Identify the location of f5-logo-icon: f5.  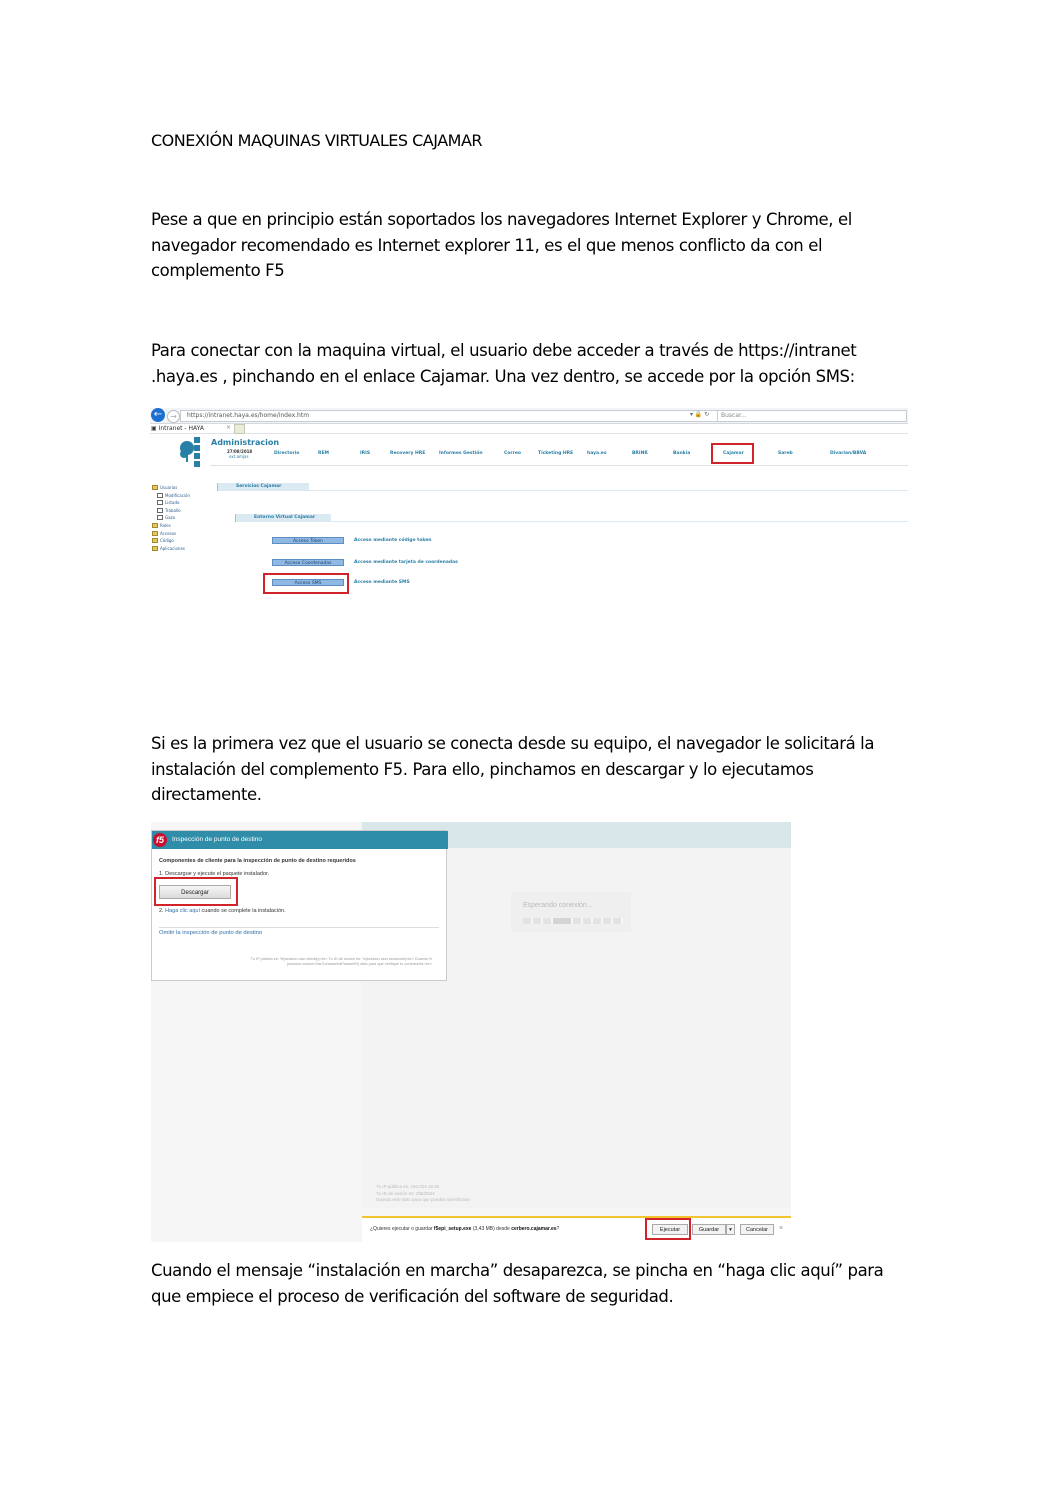
(160, 840).